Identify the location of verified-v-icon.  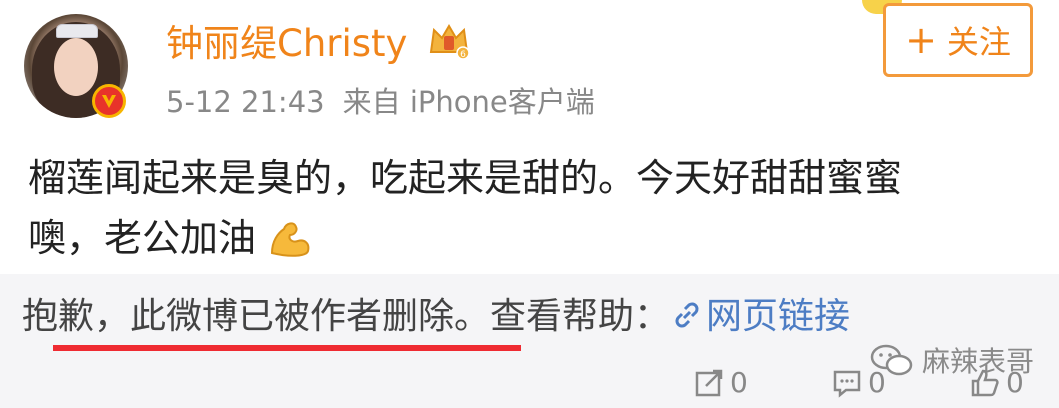
(109, 101).